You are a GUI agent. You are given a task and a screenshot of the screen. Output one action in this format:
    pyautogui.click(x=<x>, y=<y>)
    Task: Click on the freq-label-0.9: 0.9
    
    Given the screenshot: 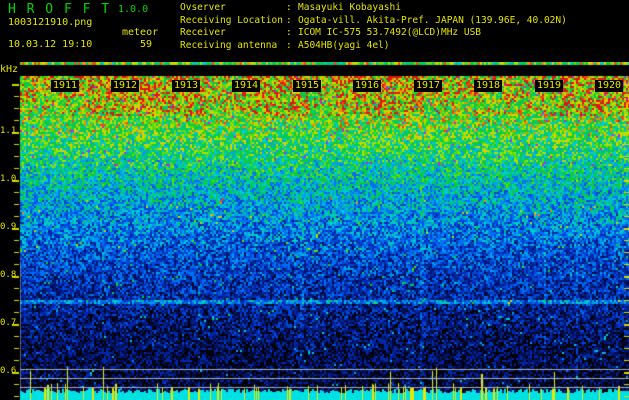 What is the action you would take?
    pyautogui.click(x=8, y=227)
    